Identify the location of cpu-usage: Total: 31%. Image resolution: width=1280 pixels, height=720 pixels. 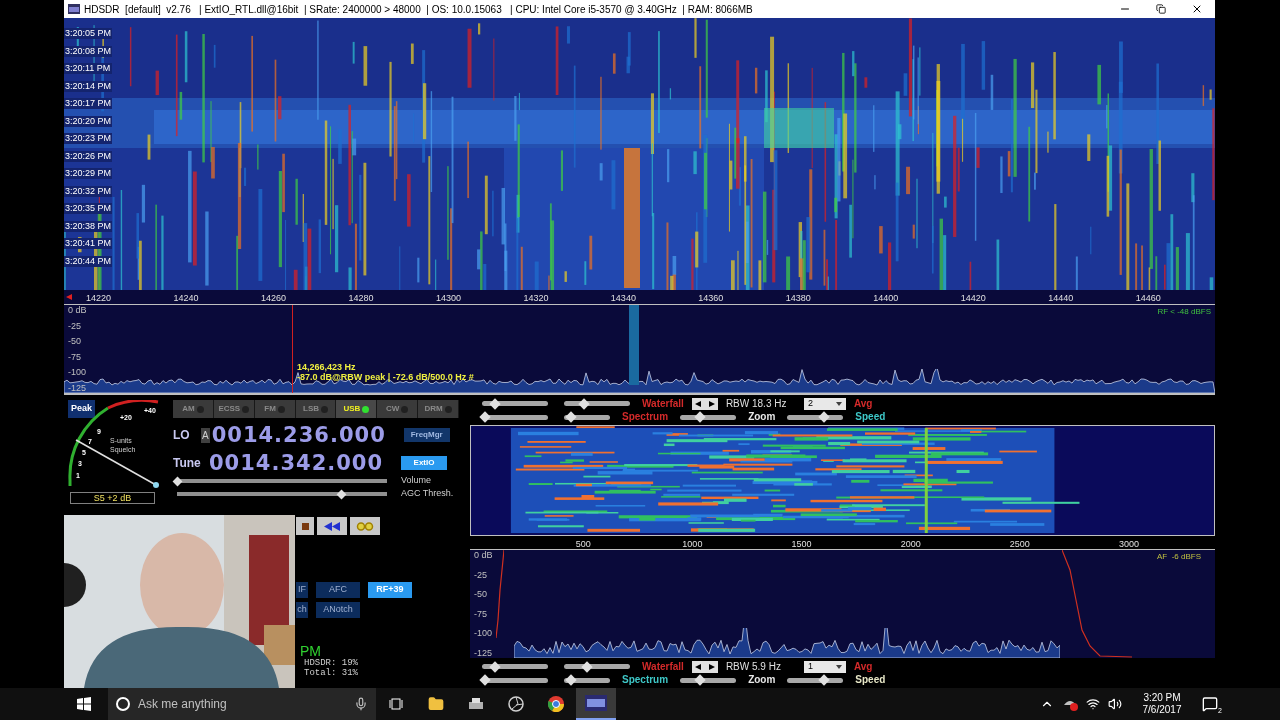
(331, 673).